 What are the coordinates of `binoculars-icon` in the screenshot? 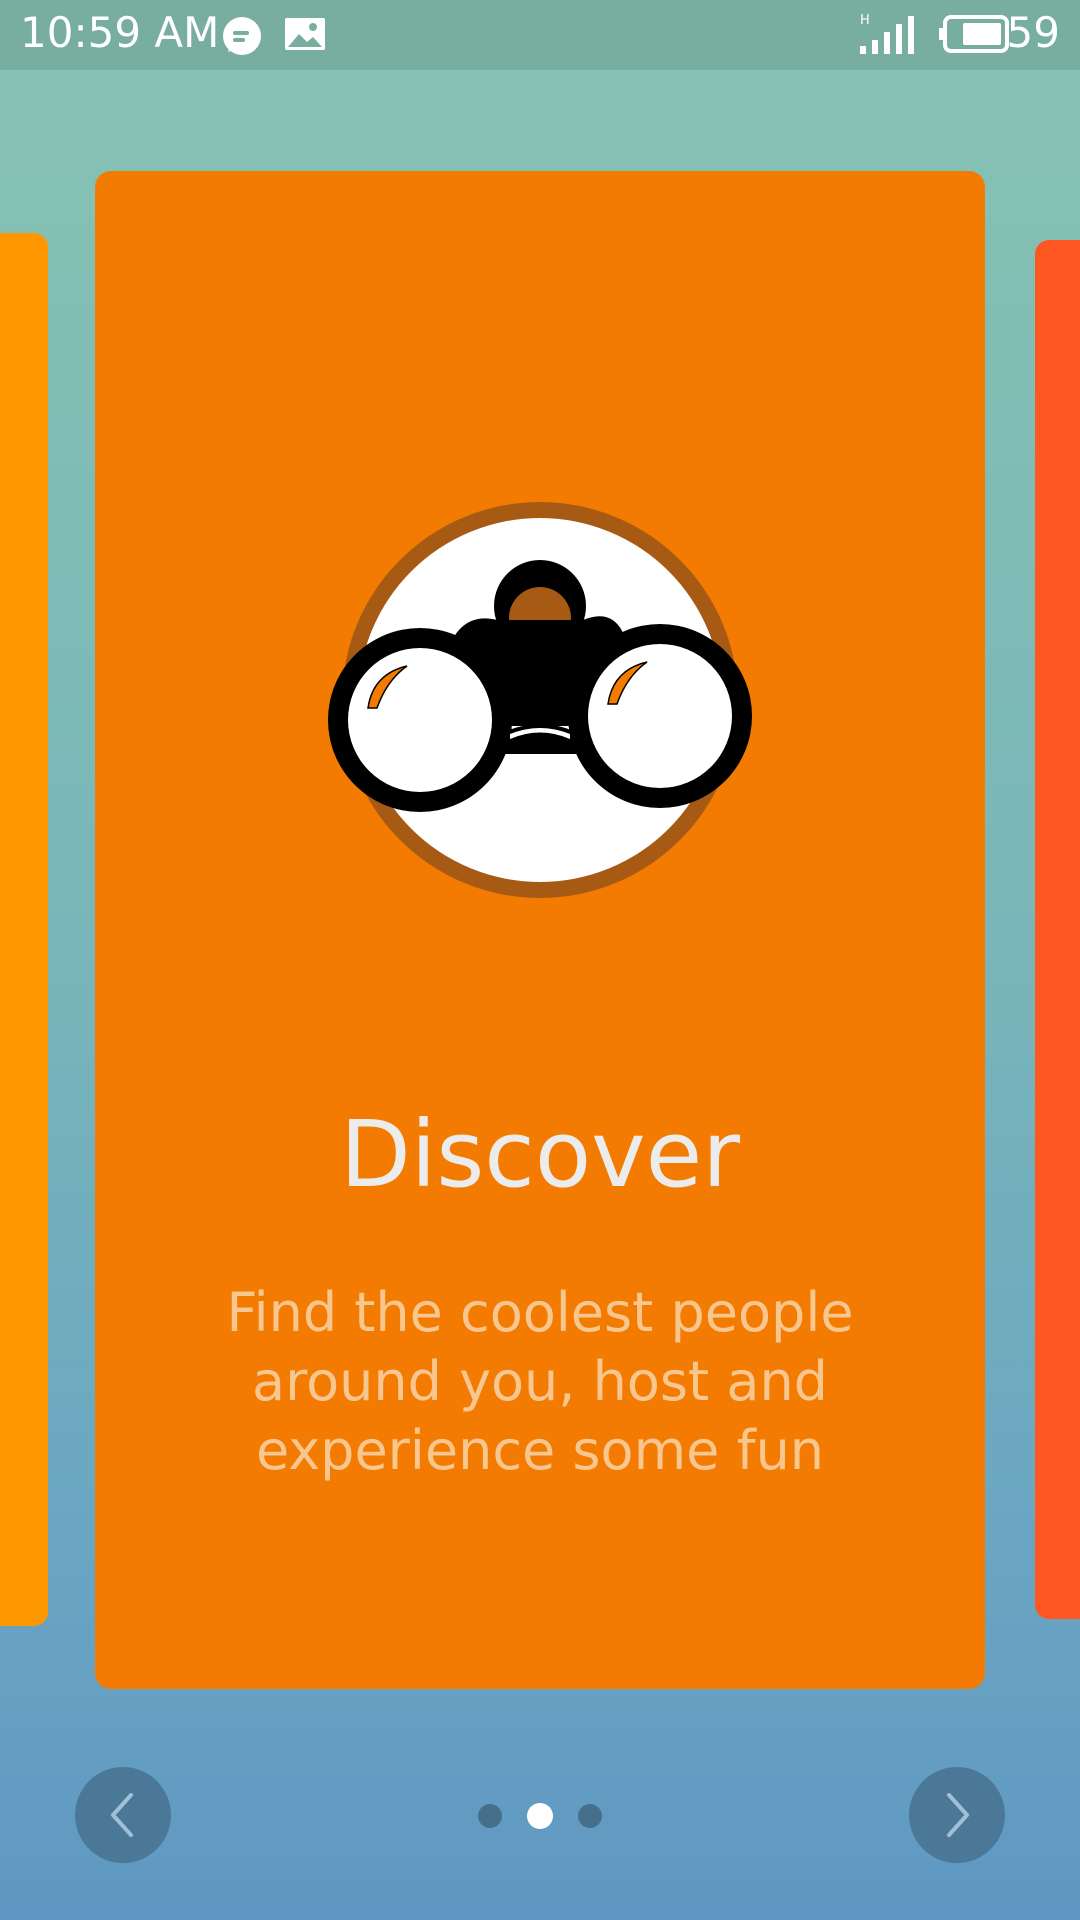 It's located at (540, 699).